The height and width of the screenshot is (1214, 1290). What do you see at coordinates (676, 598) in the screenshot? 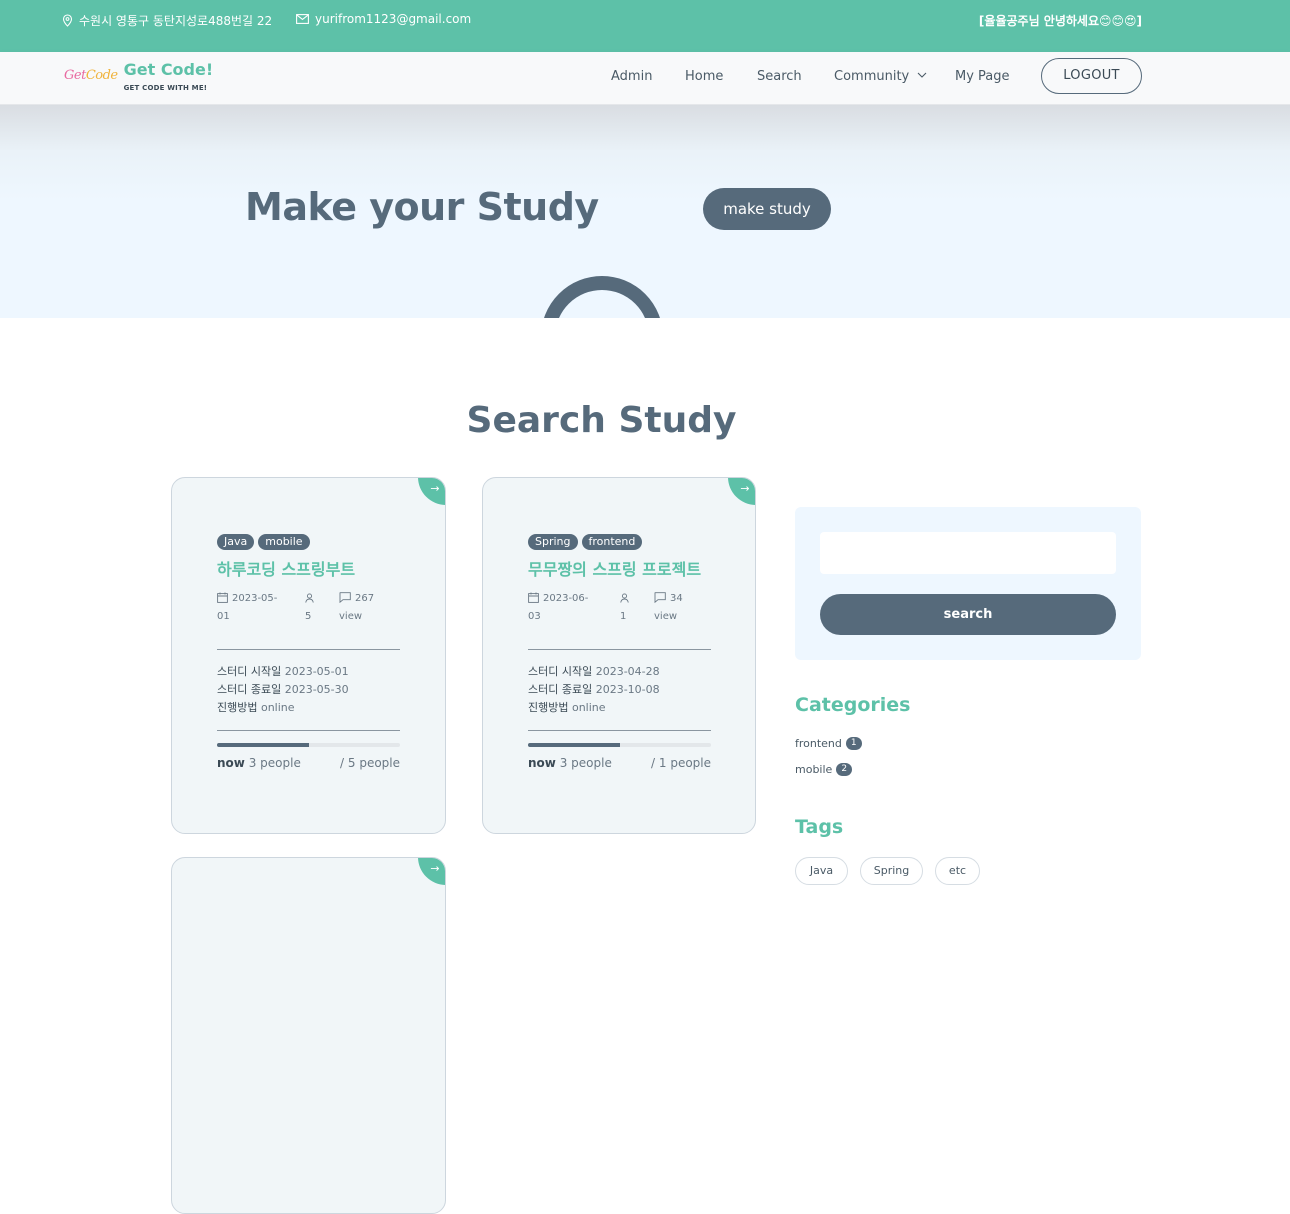
I see `card-views-count: 34` at bounding box center [676, 598].